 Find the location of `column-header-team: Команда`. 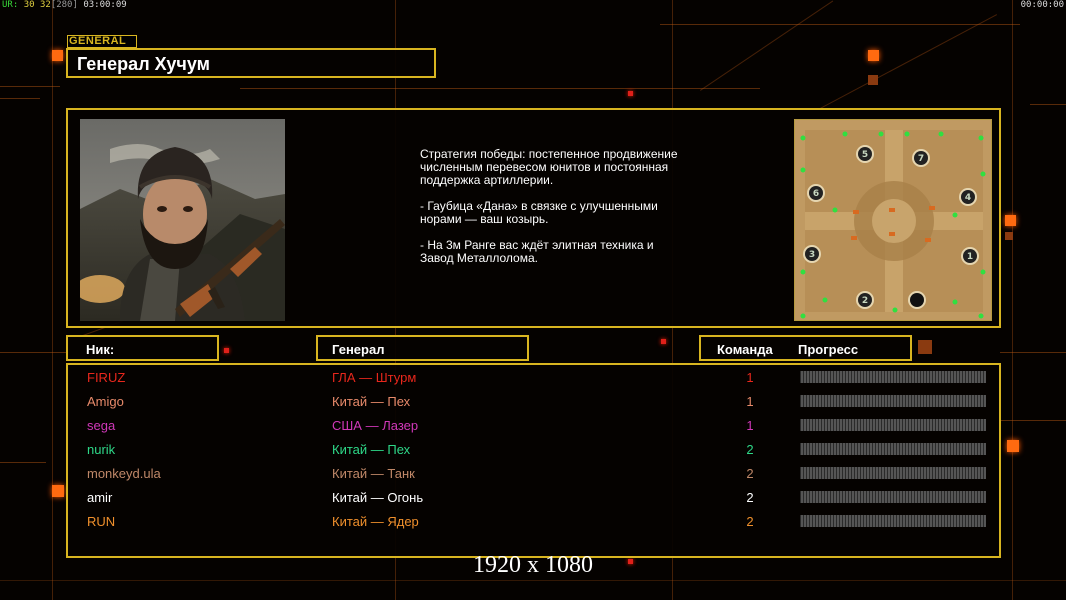

column-header-team: Команда is located at coordinates (745, 349).